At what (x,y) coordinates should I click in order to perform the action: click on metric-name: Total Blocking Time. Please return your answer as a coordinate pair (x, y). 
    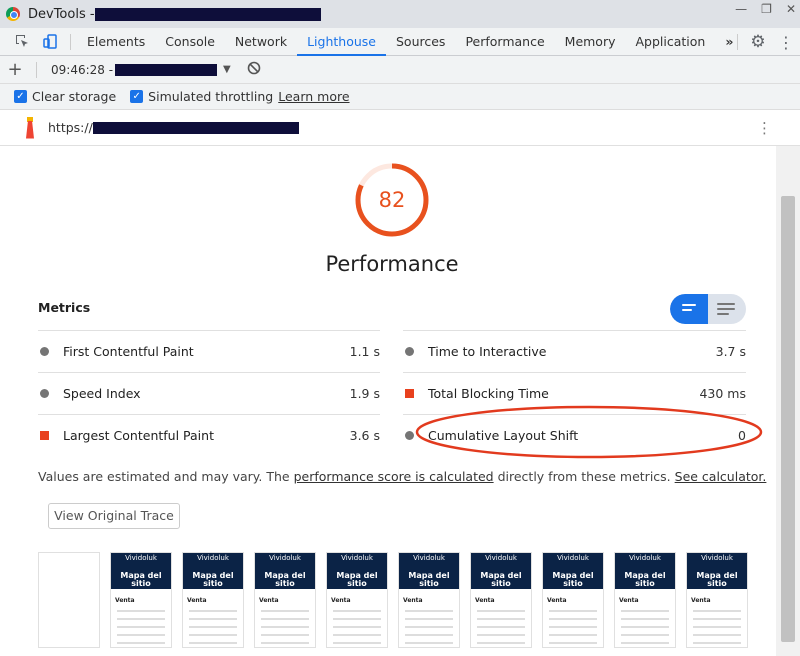
    Looking at the image, I should click on (488, 393).